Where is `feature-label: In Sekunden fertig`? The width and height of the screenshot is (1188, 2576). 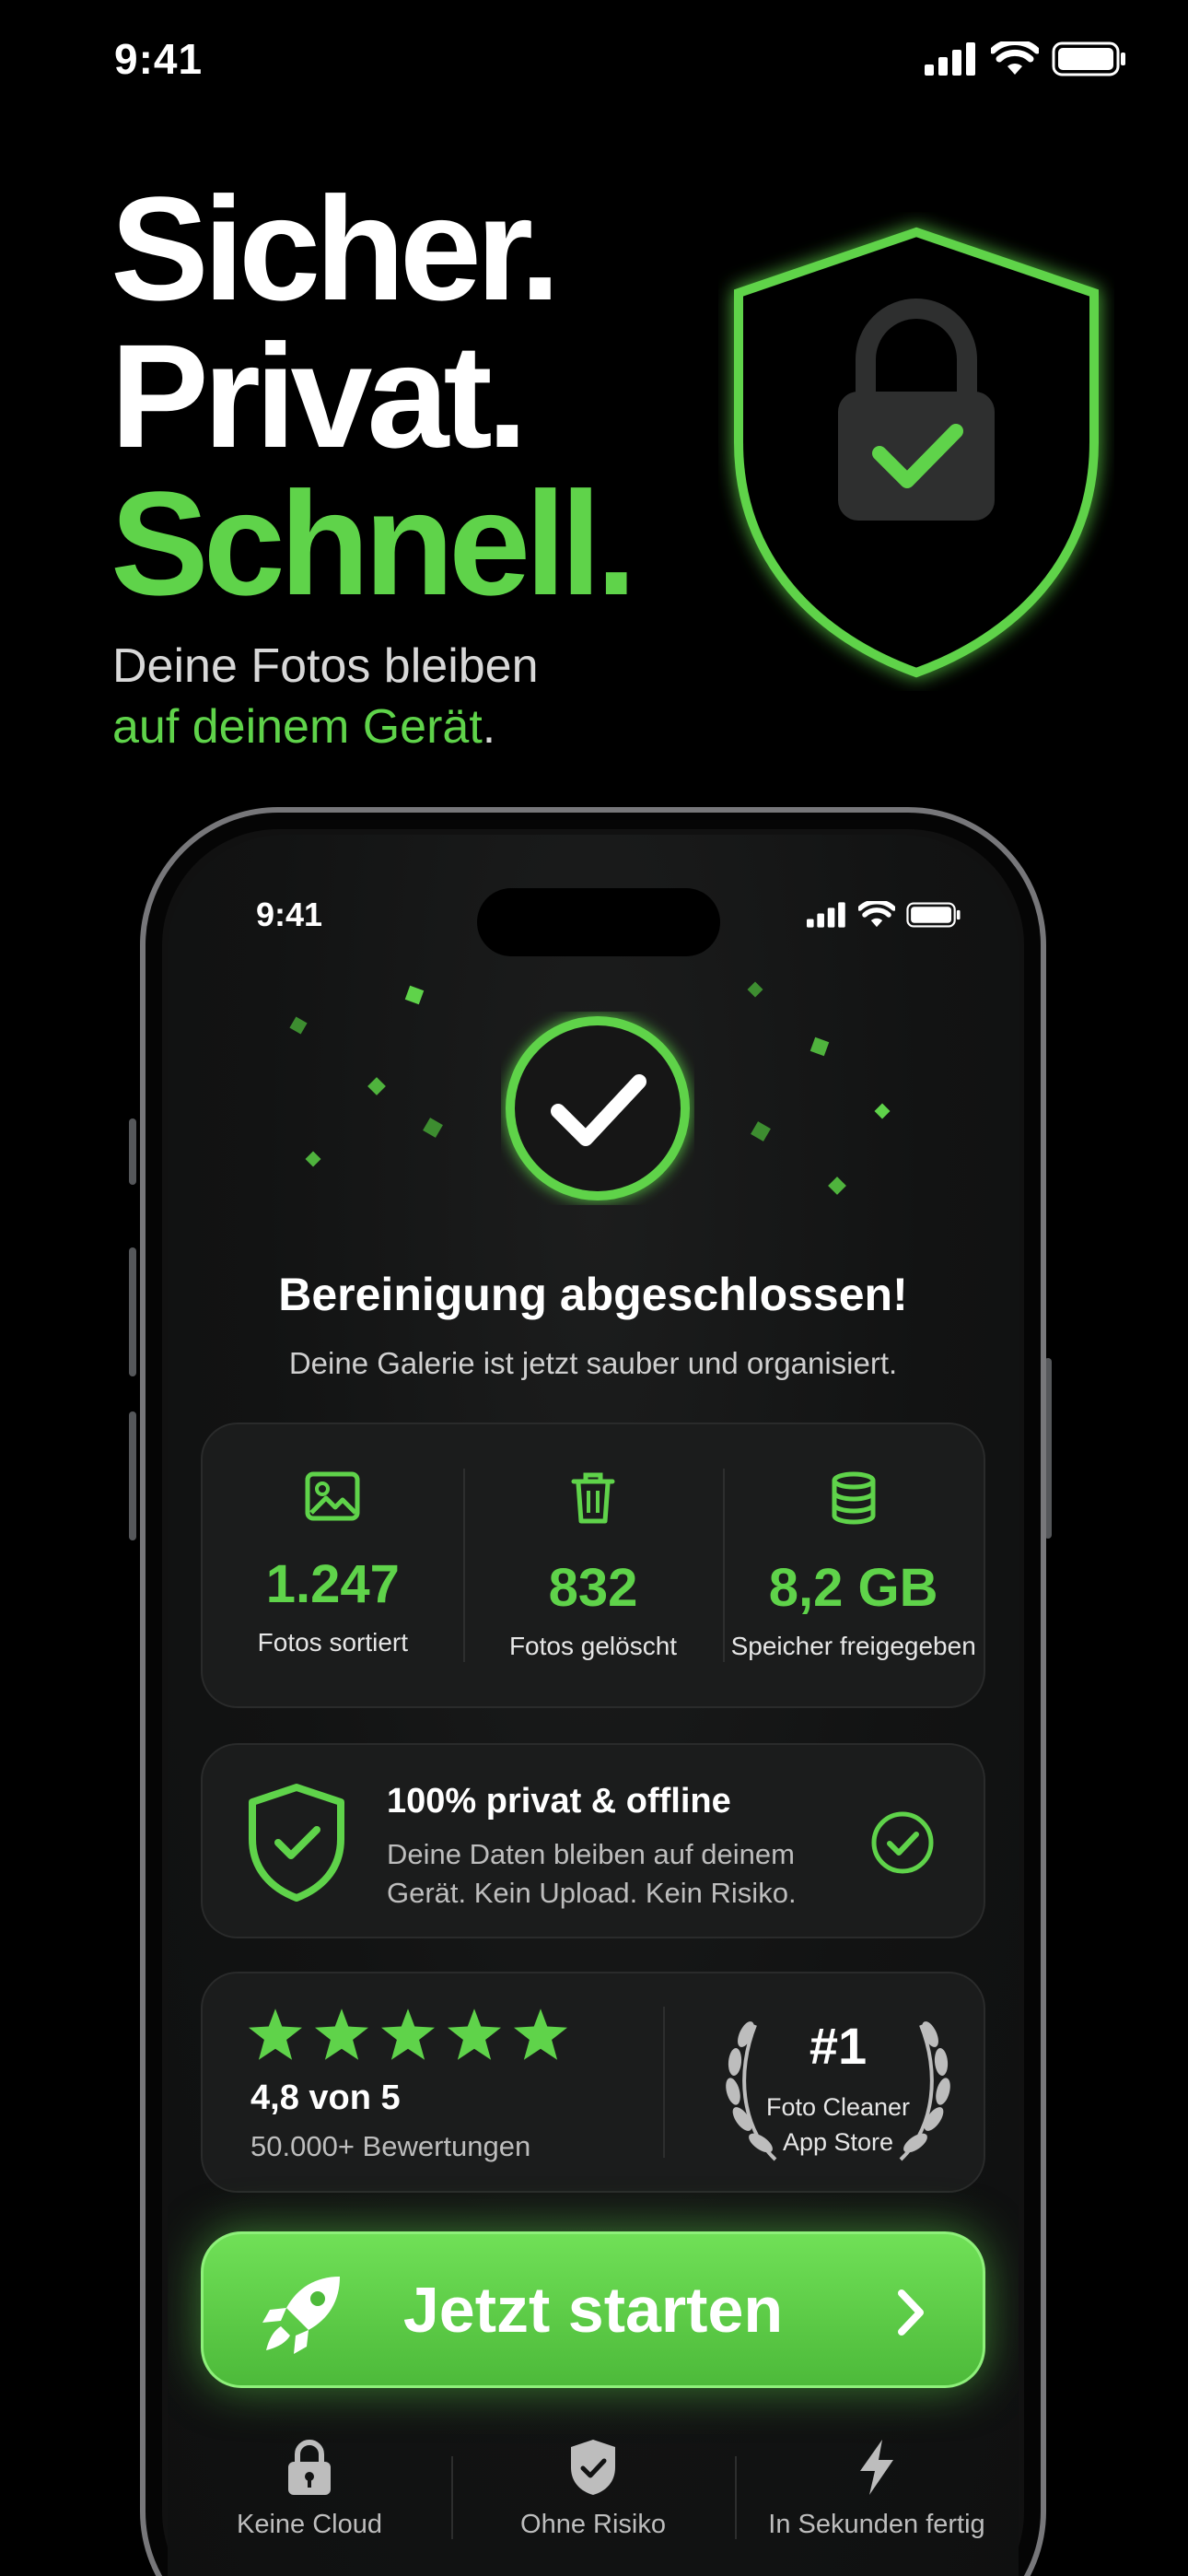
feature-label: In Sekunden fertig is located at coordinates (876, 2524).